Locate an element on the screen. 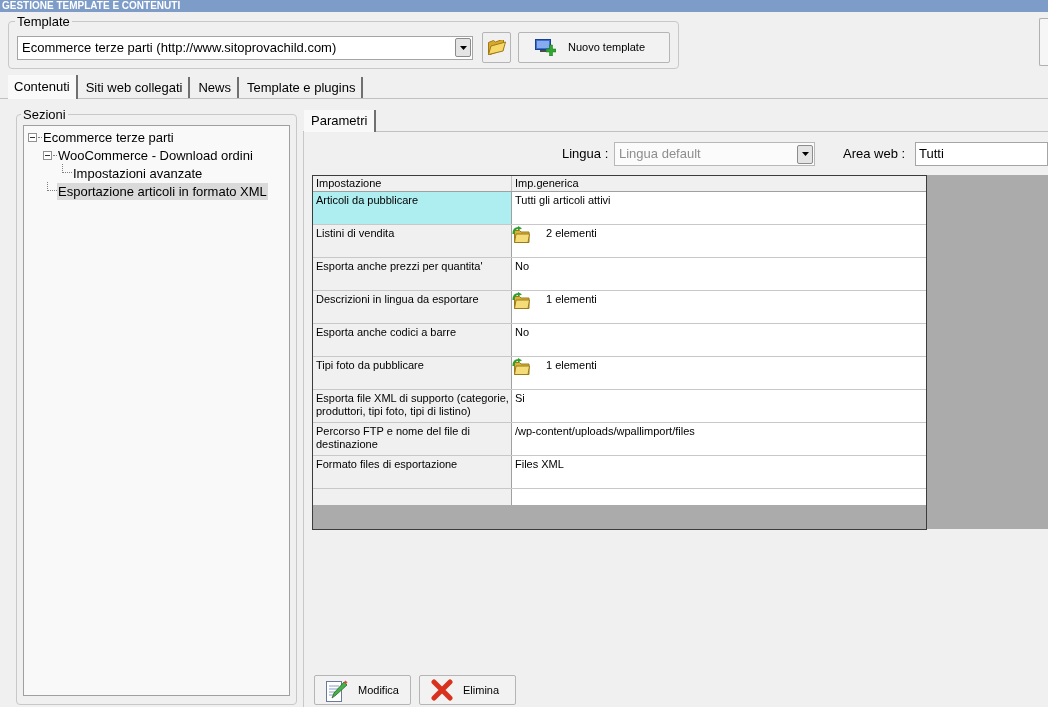 The width and height of the screenshot is (1048, 707). group-label: Template is located at coordinates (43, 21).